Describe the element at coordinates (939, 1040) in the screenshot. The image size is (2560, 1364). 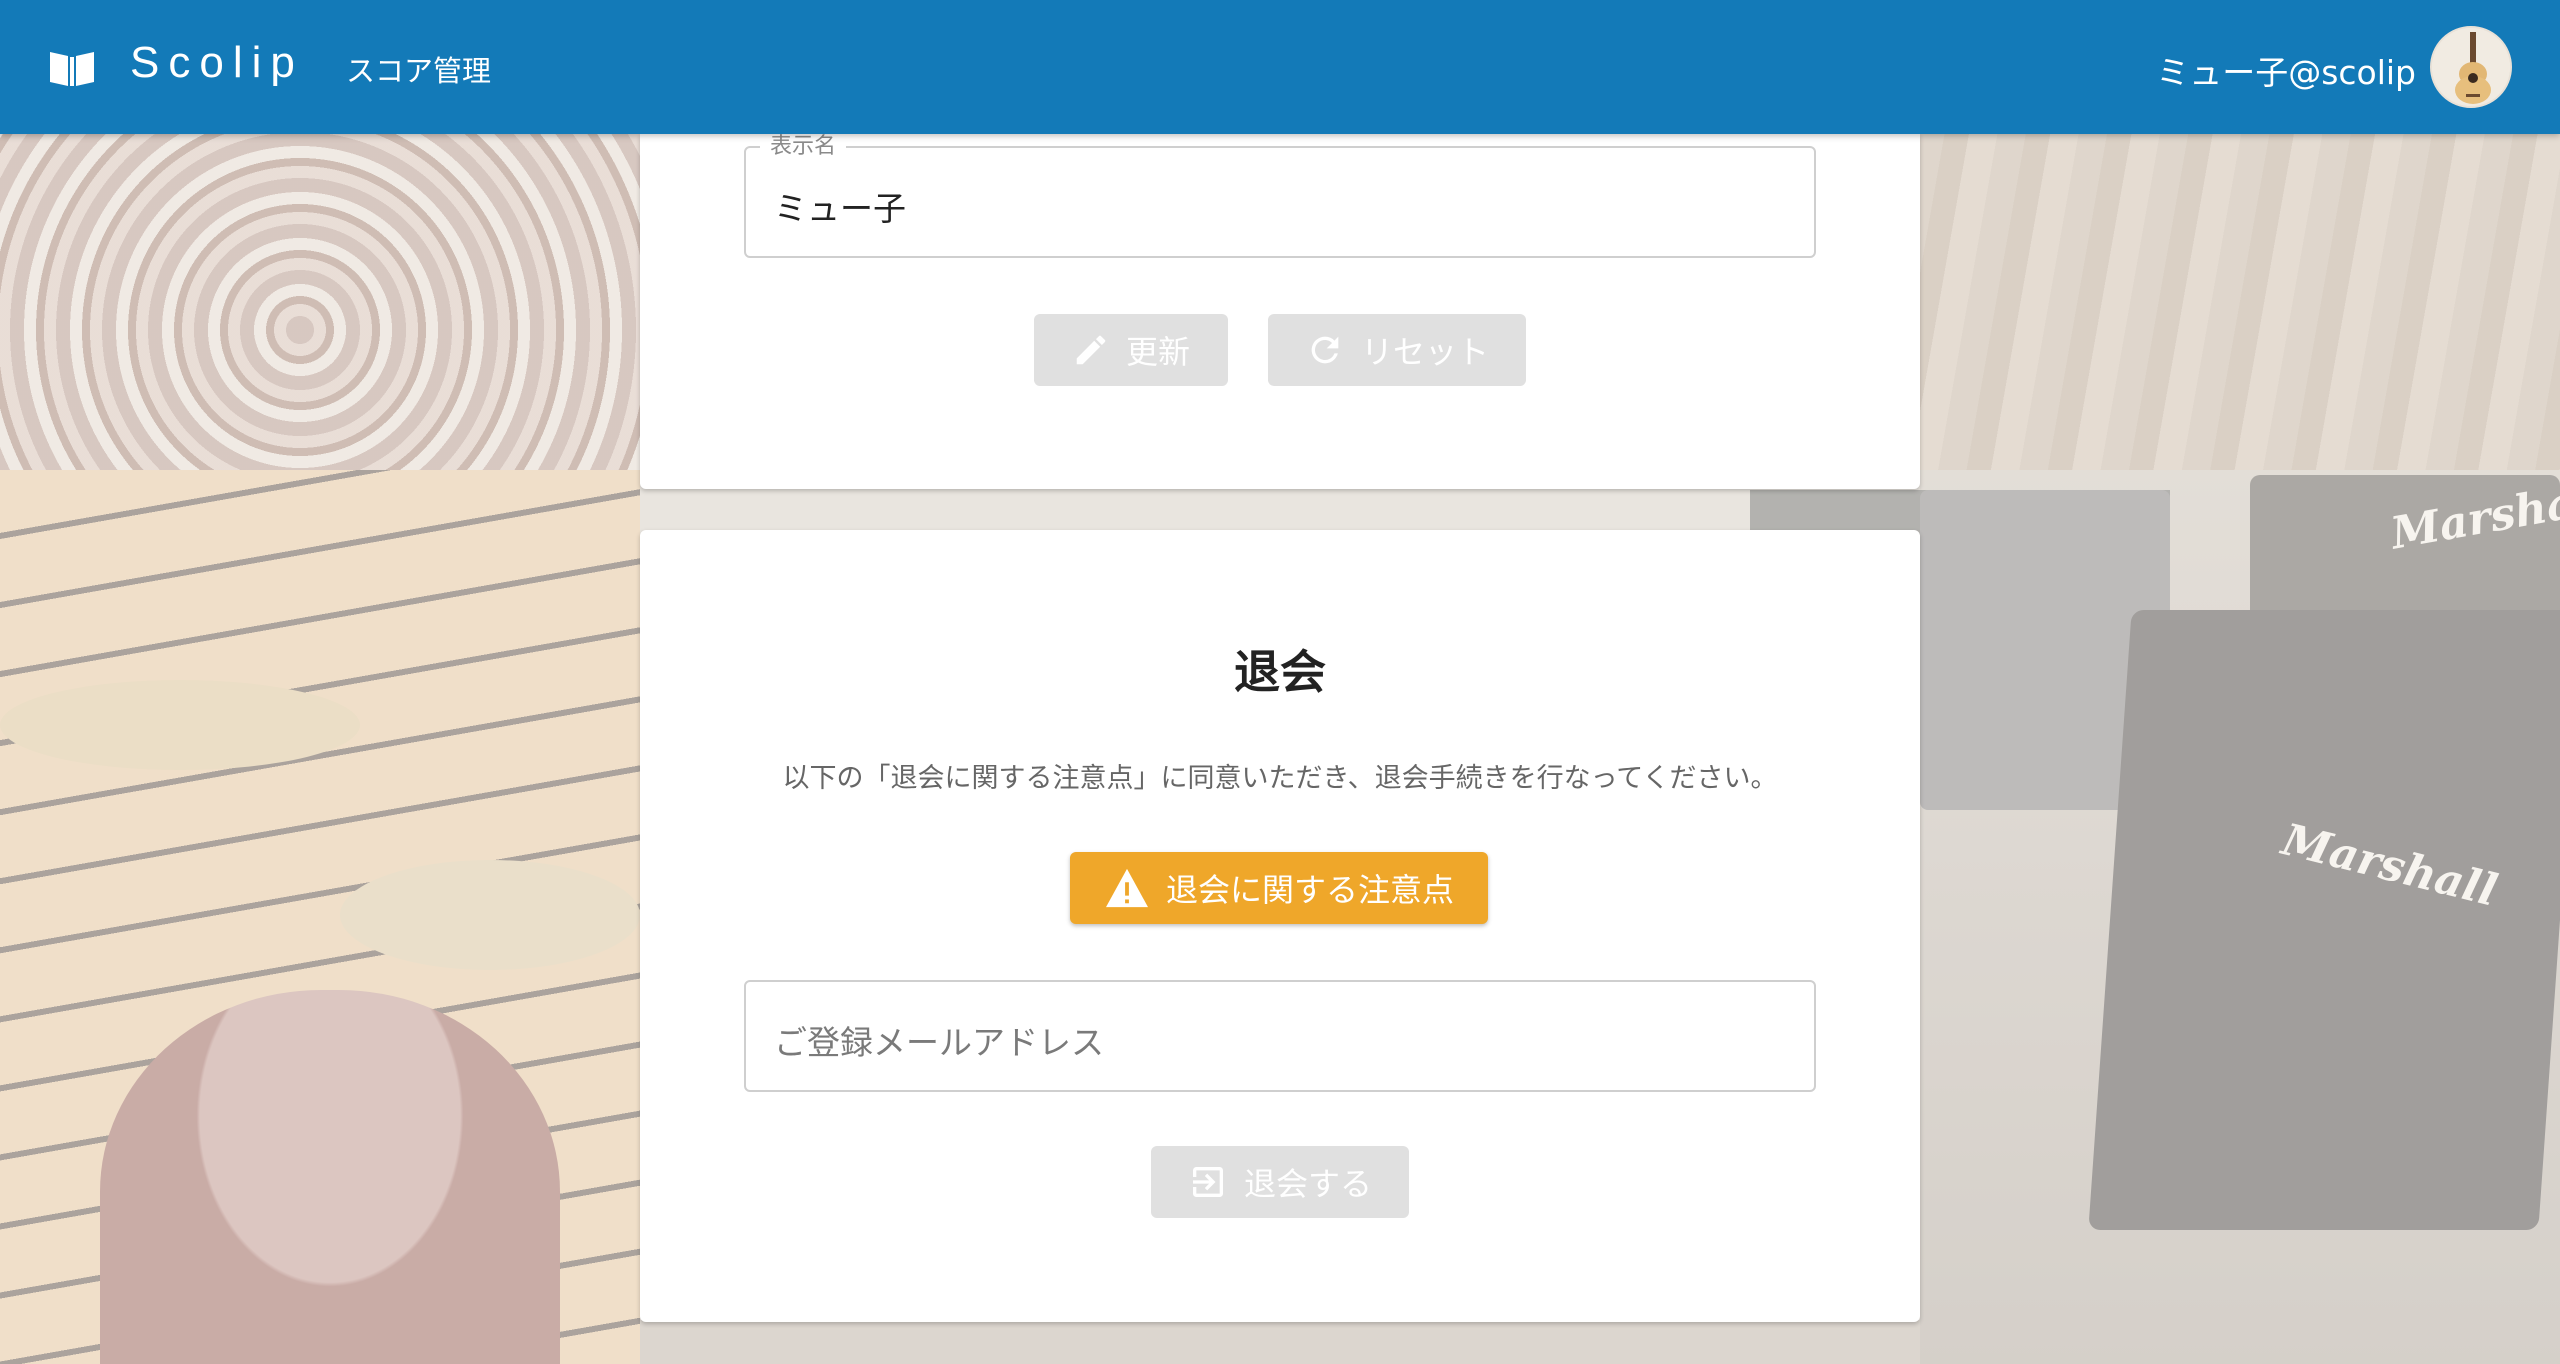
I see `email-placeholder: ご登録メールアドレス` at that location.